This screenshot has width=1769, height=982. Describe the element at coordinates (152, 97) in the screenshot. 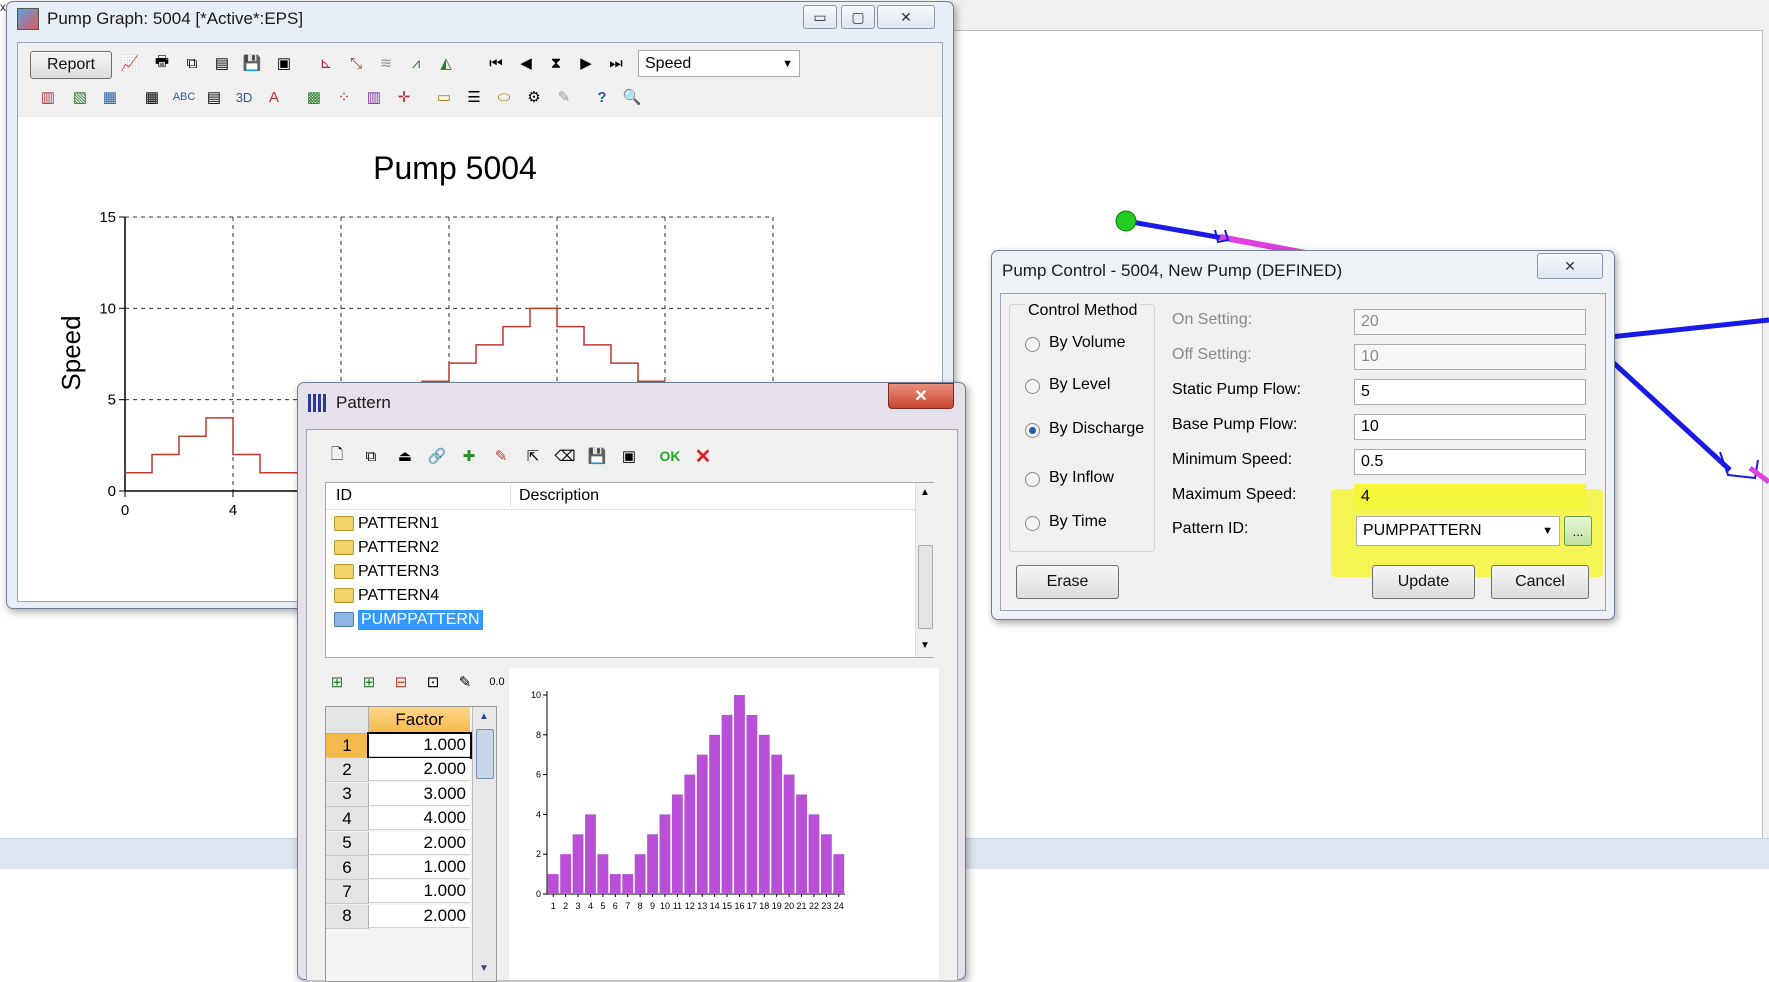

I see `table-icon: ▦` at that location.